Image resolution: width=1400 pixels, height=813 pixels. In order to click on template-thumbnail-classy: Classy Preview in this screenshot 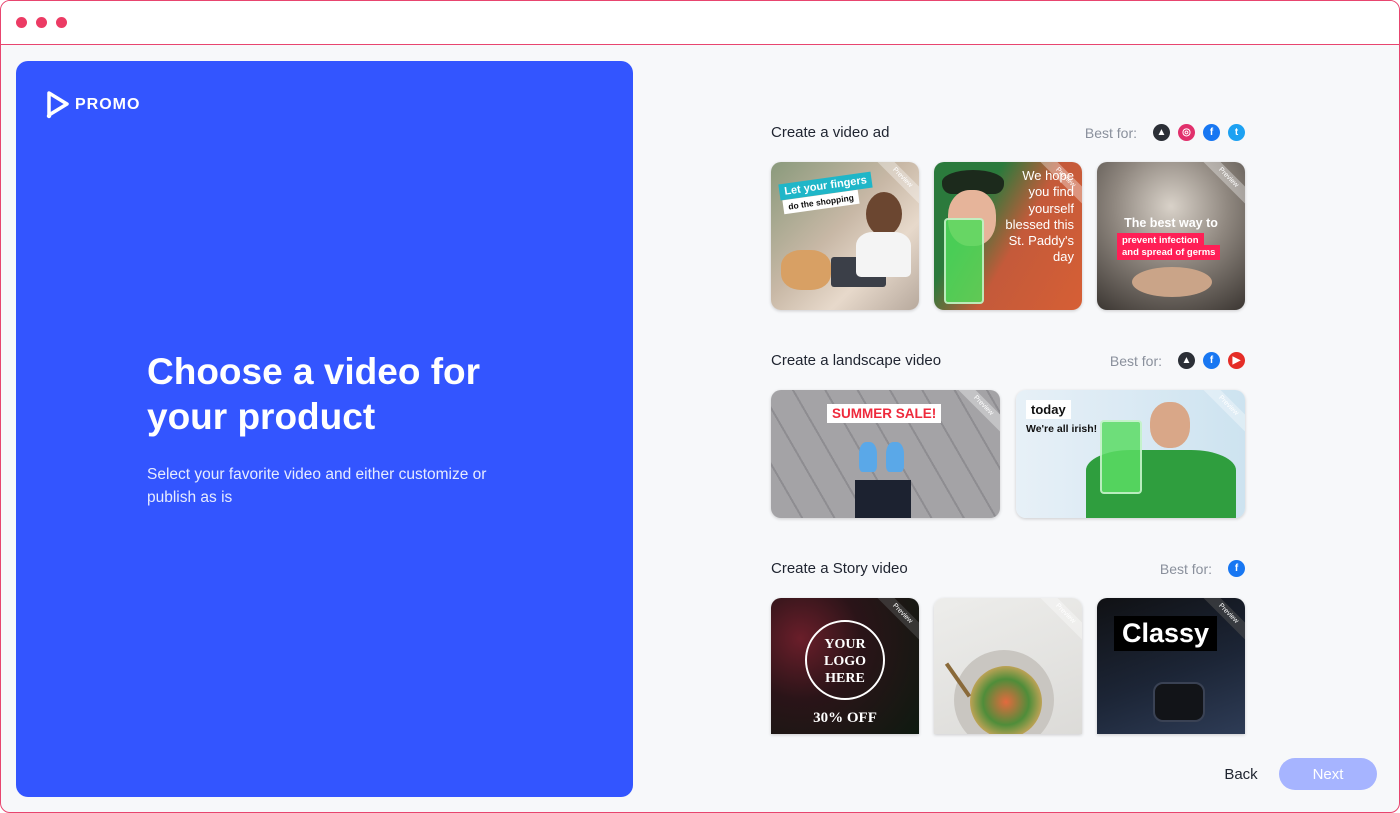, I will do `click(1171, 666)`.